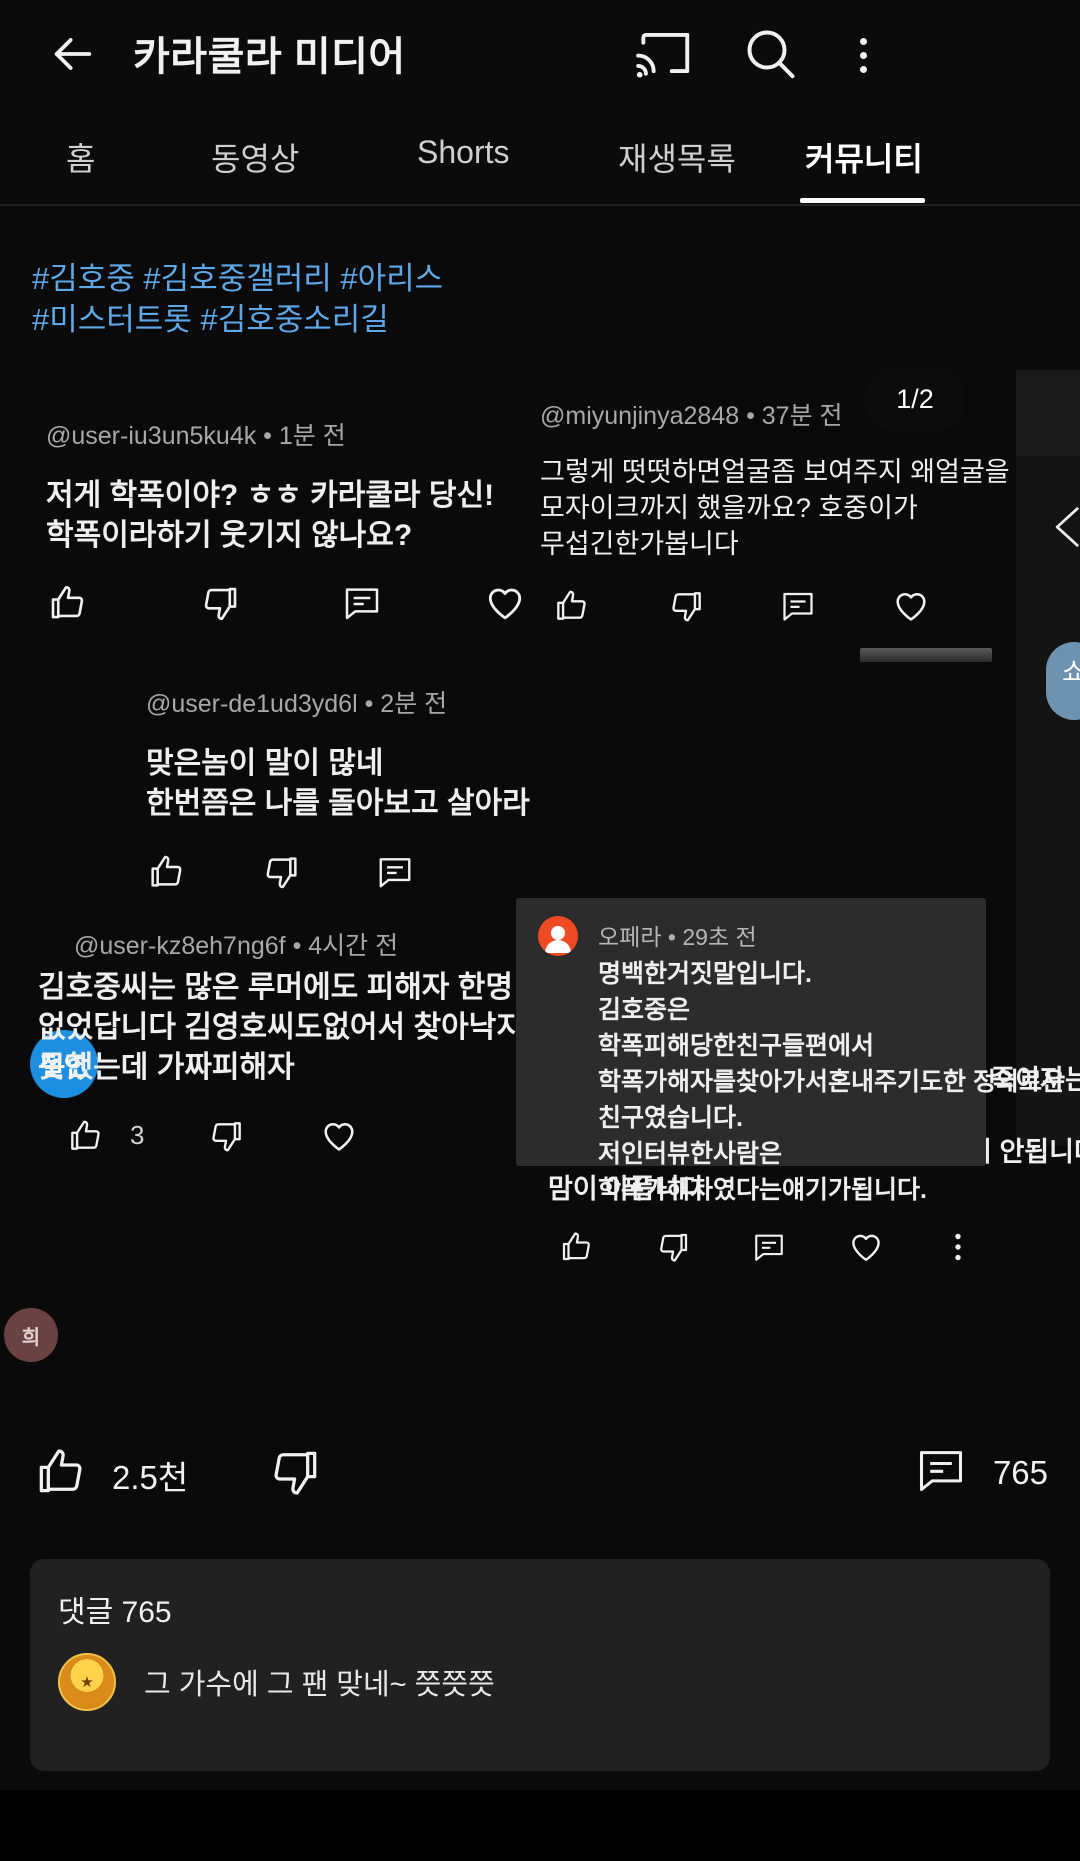 The image size is (1080, 1861). Describe the element at coordinates (866, 1247) in the screenshot. I see `comment-4-heart-button` at that location.